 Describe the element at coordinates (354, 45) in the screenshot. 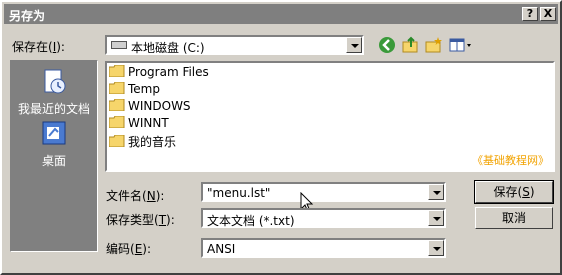

I see `location-dropdown-arrow` at that location.